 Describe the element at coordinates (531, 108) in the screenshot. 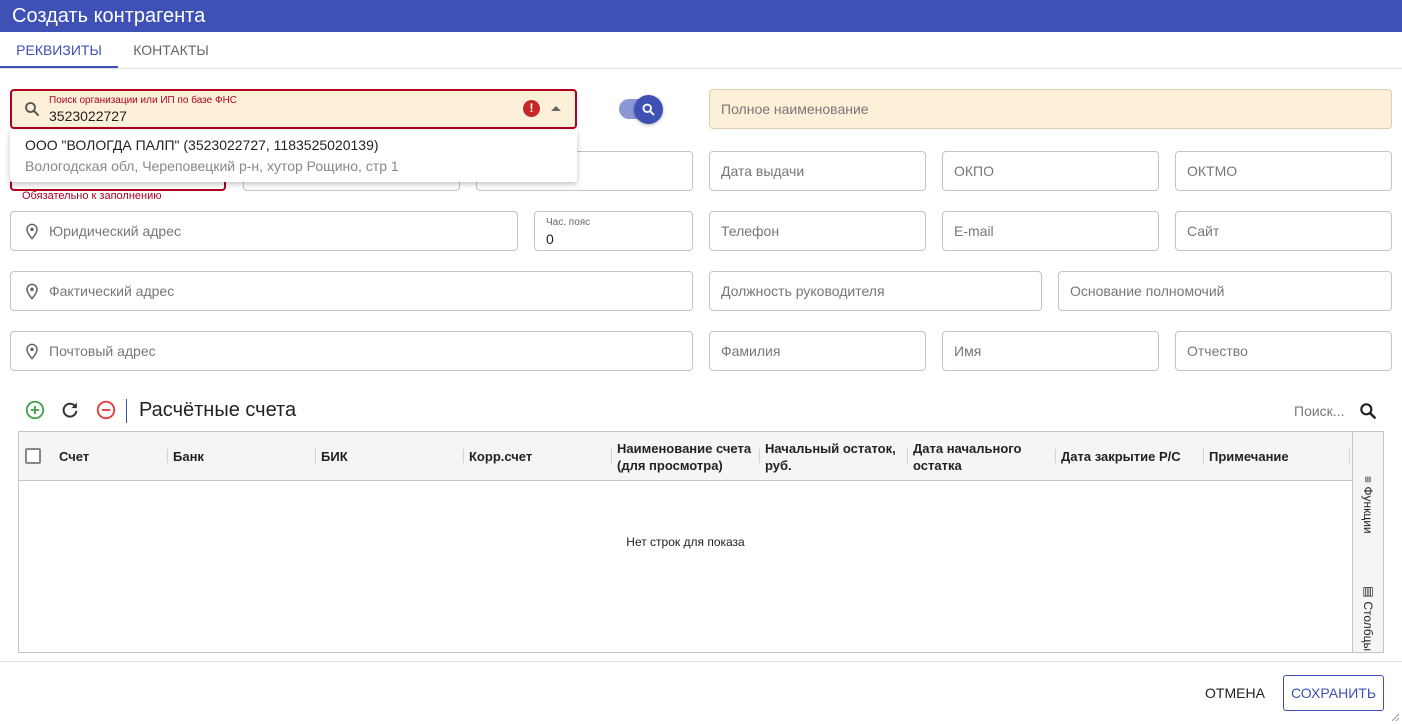

I see `error-icon: !` at that location.